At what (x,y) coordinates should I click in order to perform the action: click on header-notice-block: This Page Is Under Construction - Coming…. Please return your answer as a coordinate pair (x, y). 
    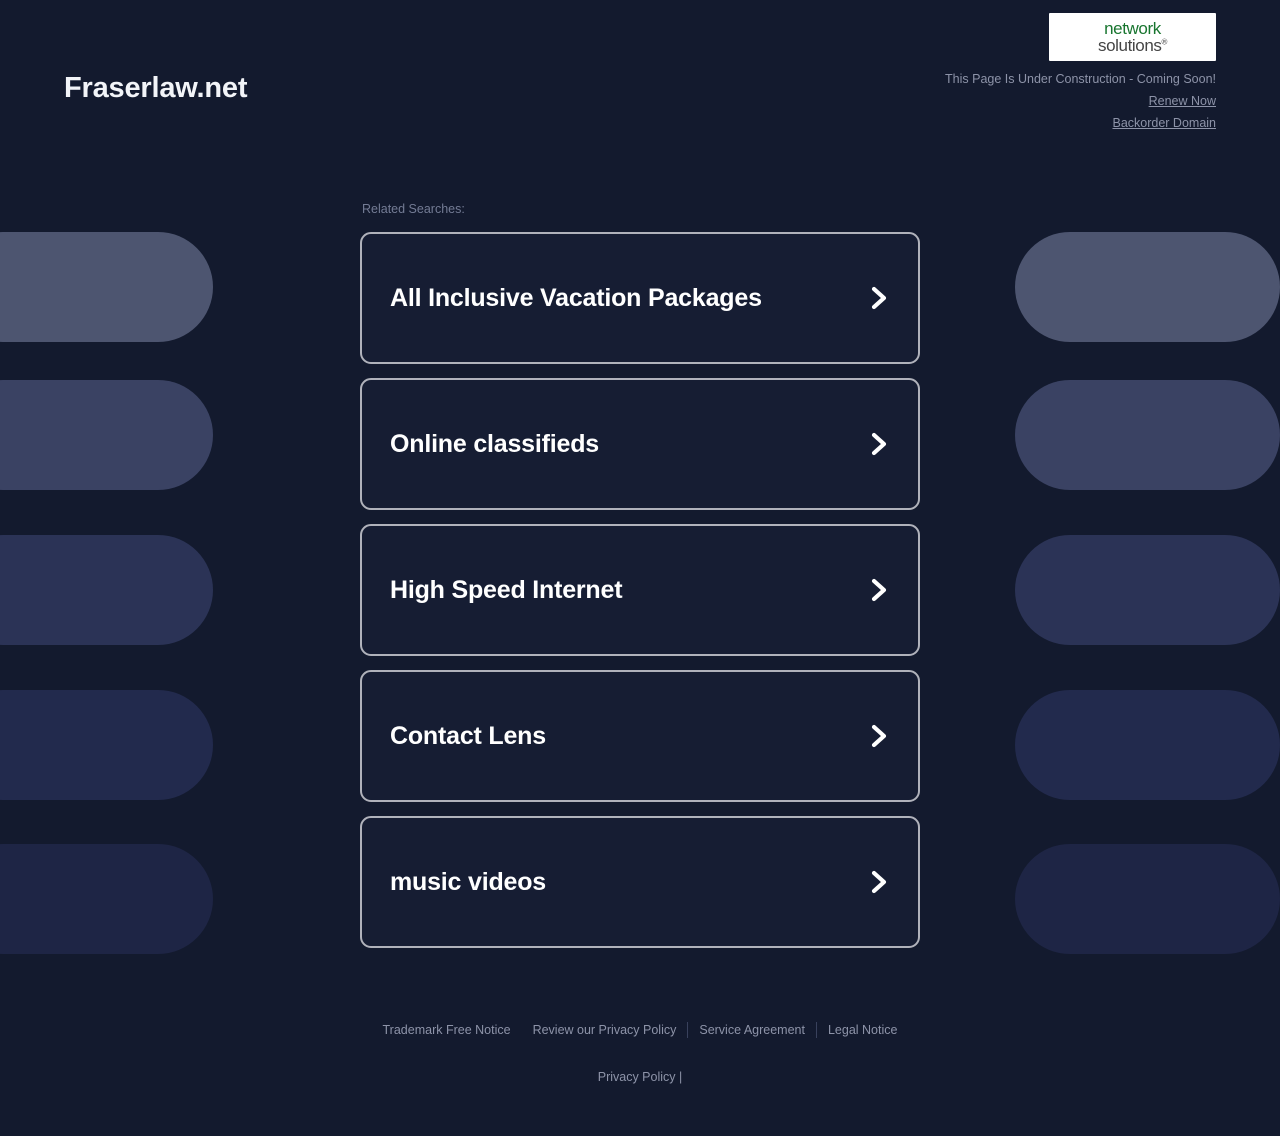
    Looking at the image, I should click on (1080, 101).